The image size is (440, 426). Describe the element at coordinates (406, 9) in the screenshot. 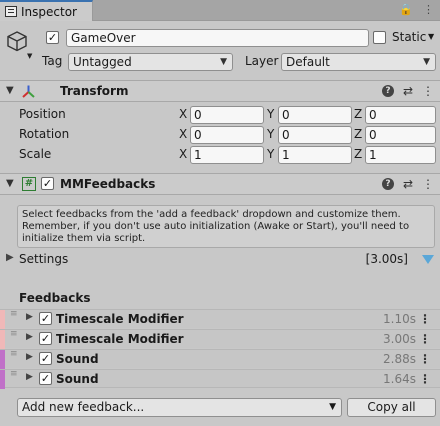

I see `lock-icon: 🔒` at that location.